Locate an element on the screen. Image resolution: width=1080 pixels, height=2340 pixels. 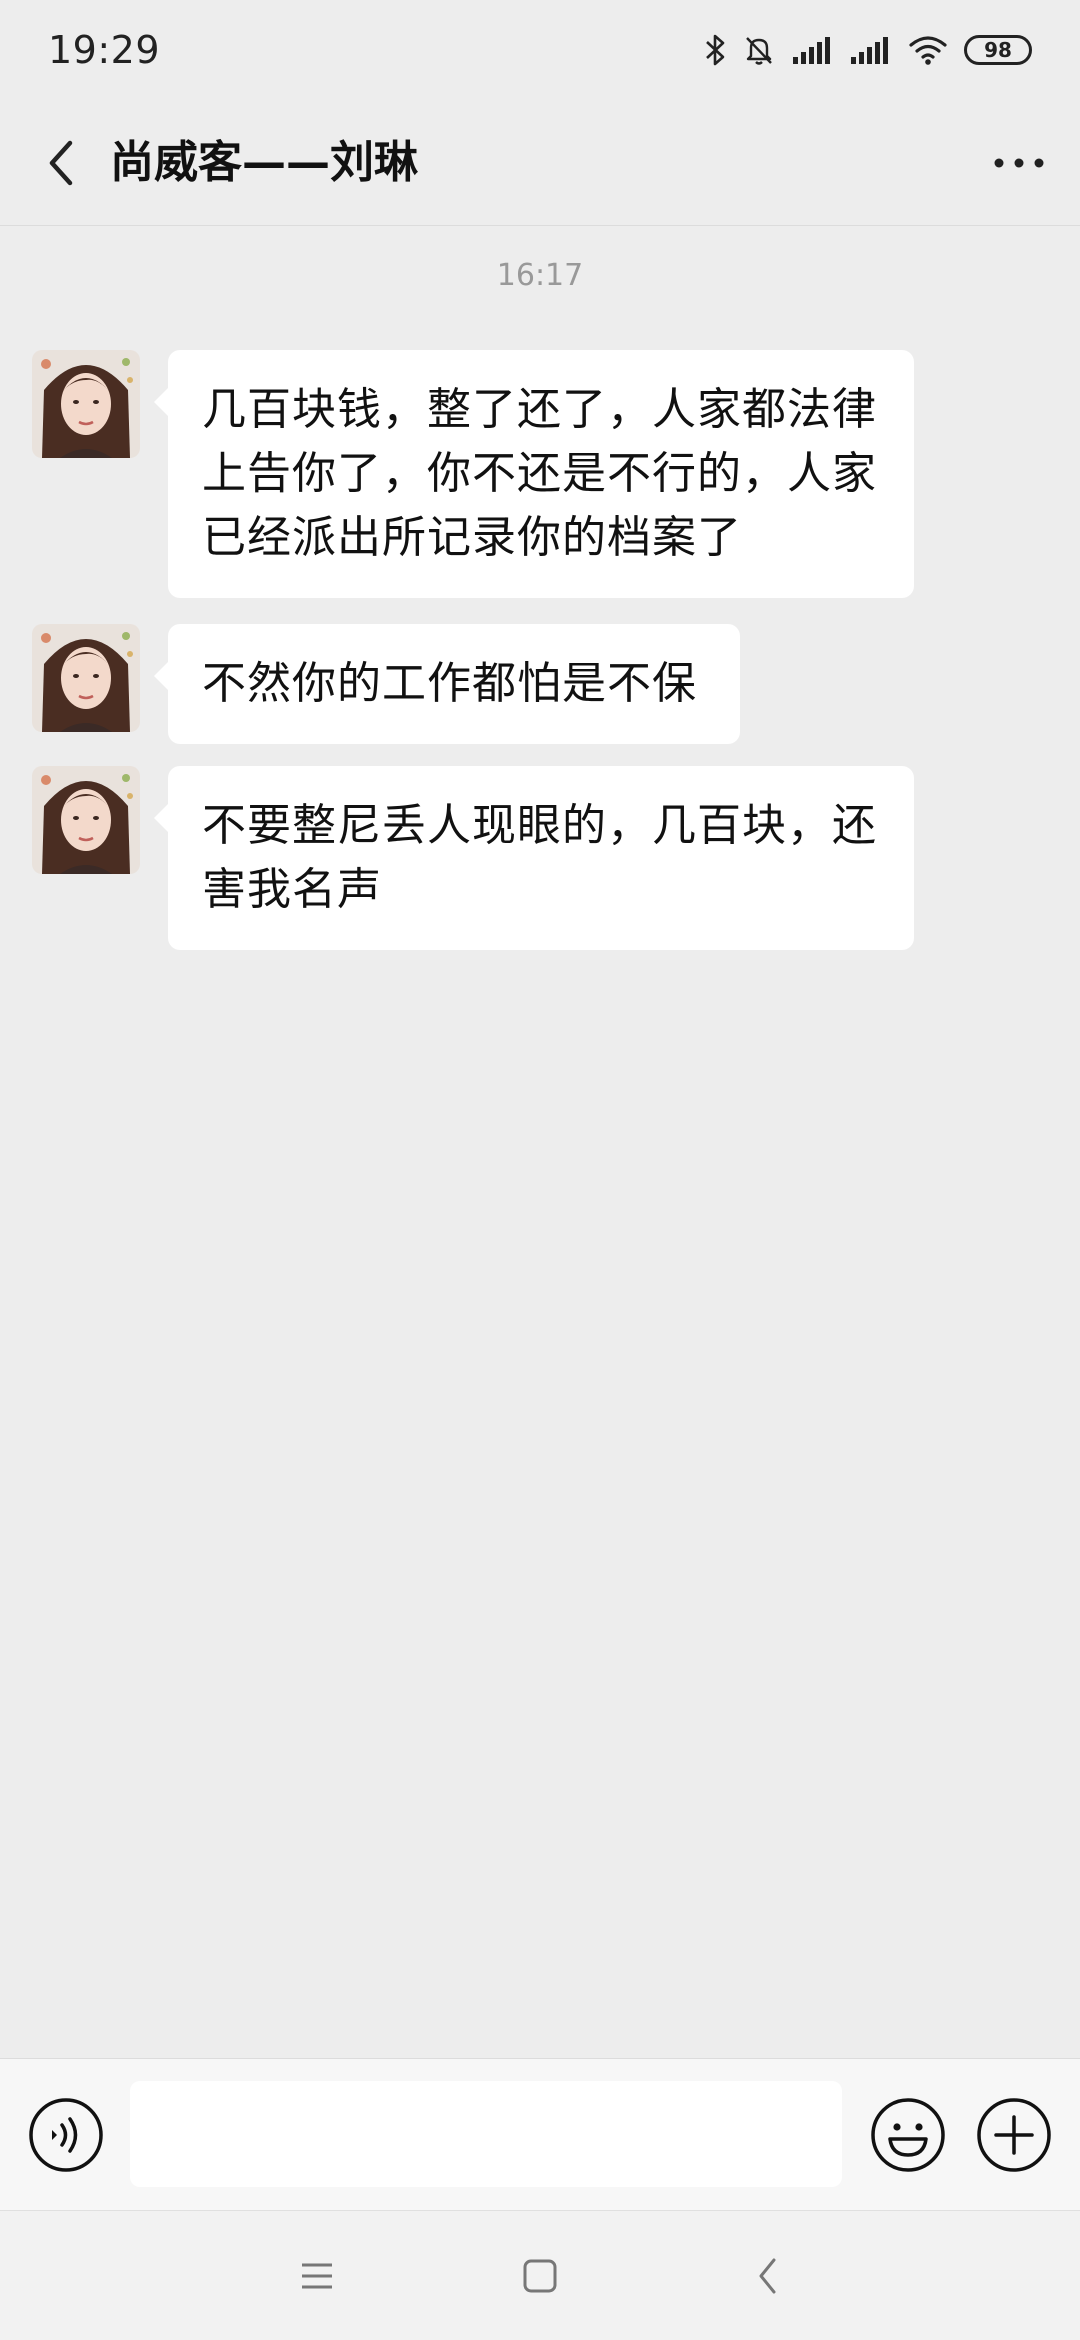
message-row: 不然你的工作都怕是不保 is located at coordinates (386, 684).